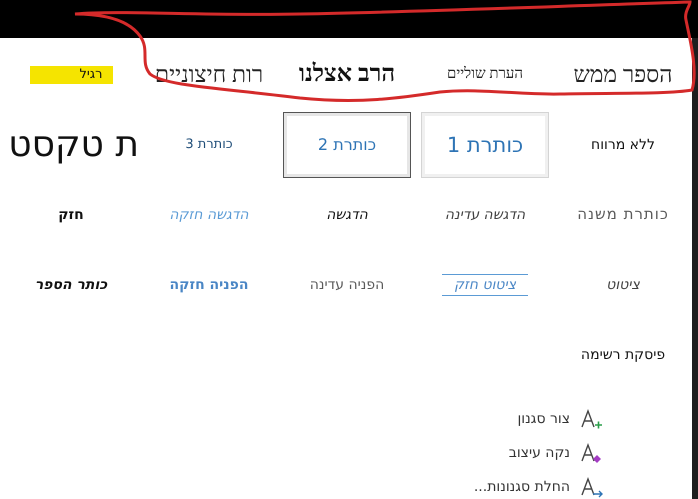 This screenshot has height=499, width=698. I want to click on style-item: כותרת משנה, so click(623, 215).